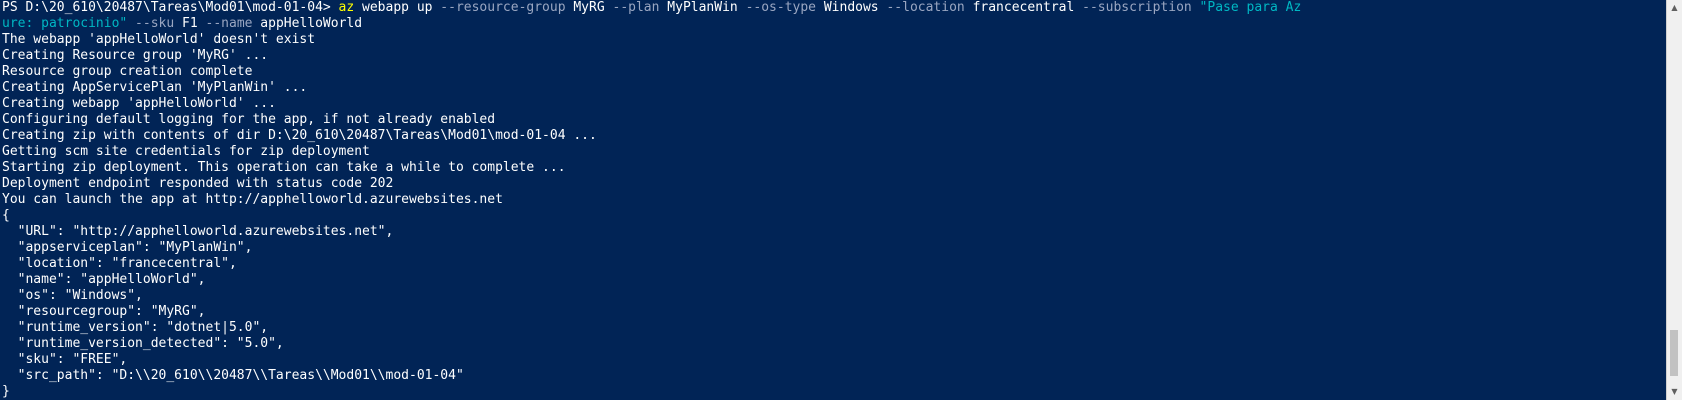 The image size is (1682, 400). What do you see at coordinates (143, 343) in the screenshot?
I see `json-line: "runtime_version_detected": "5.0",` at bounding box center [143, 343].